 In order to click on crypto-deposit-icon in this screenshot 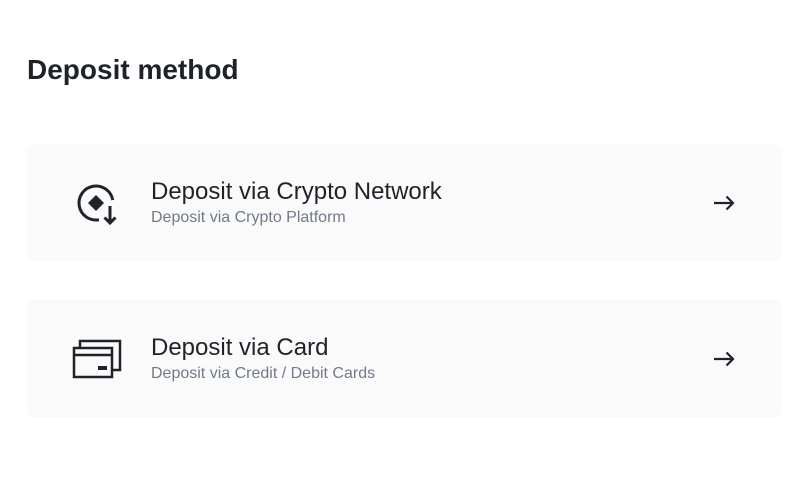, I will do `click(97, 205)`.